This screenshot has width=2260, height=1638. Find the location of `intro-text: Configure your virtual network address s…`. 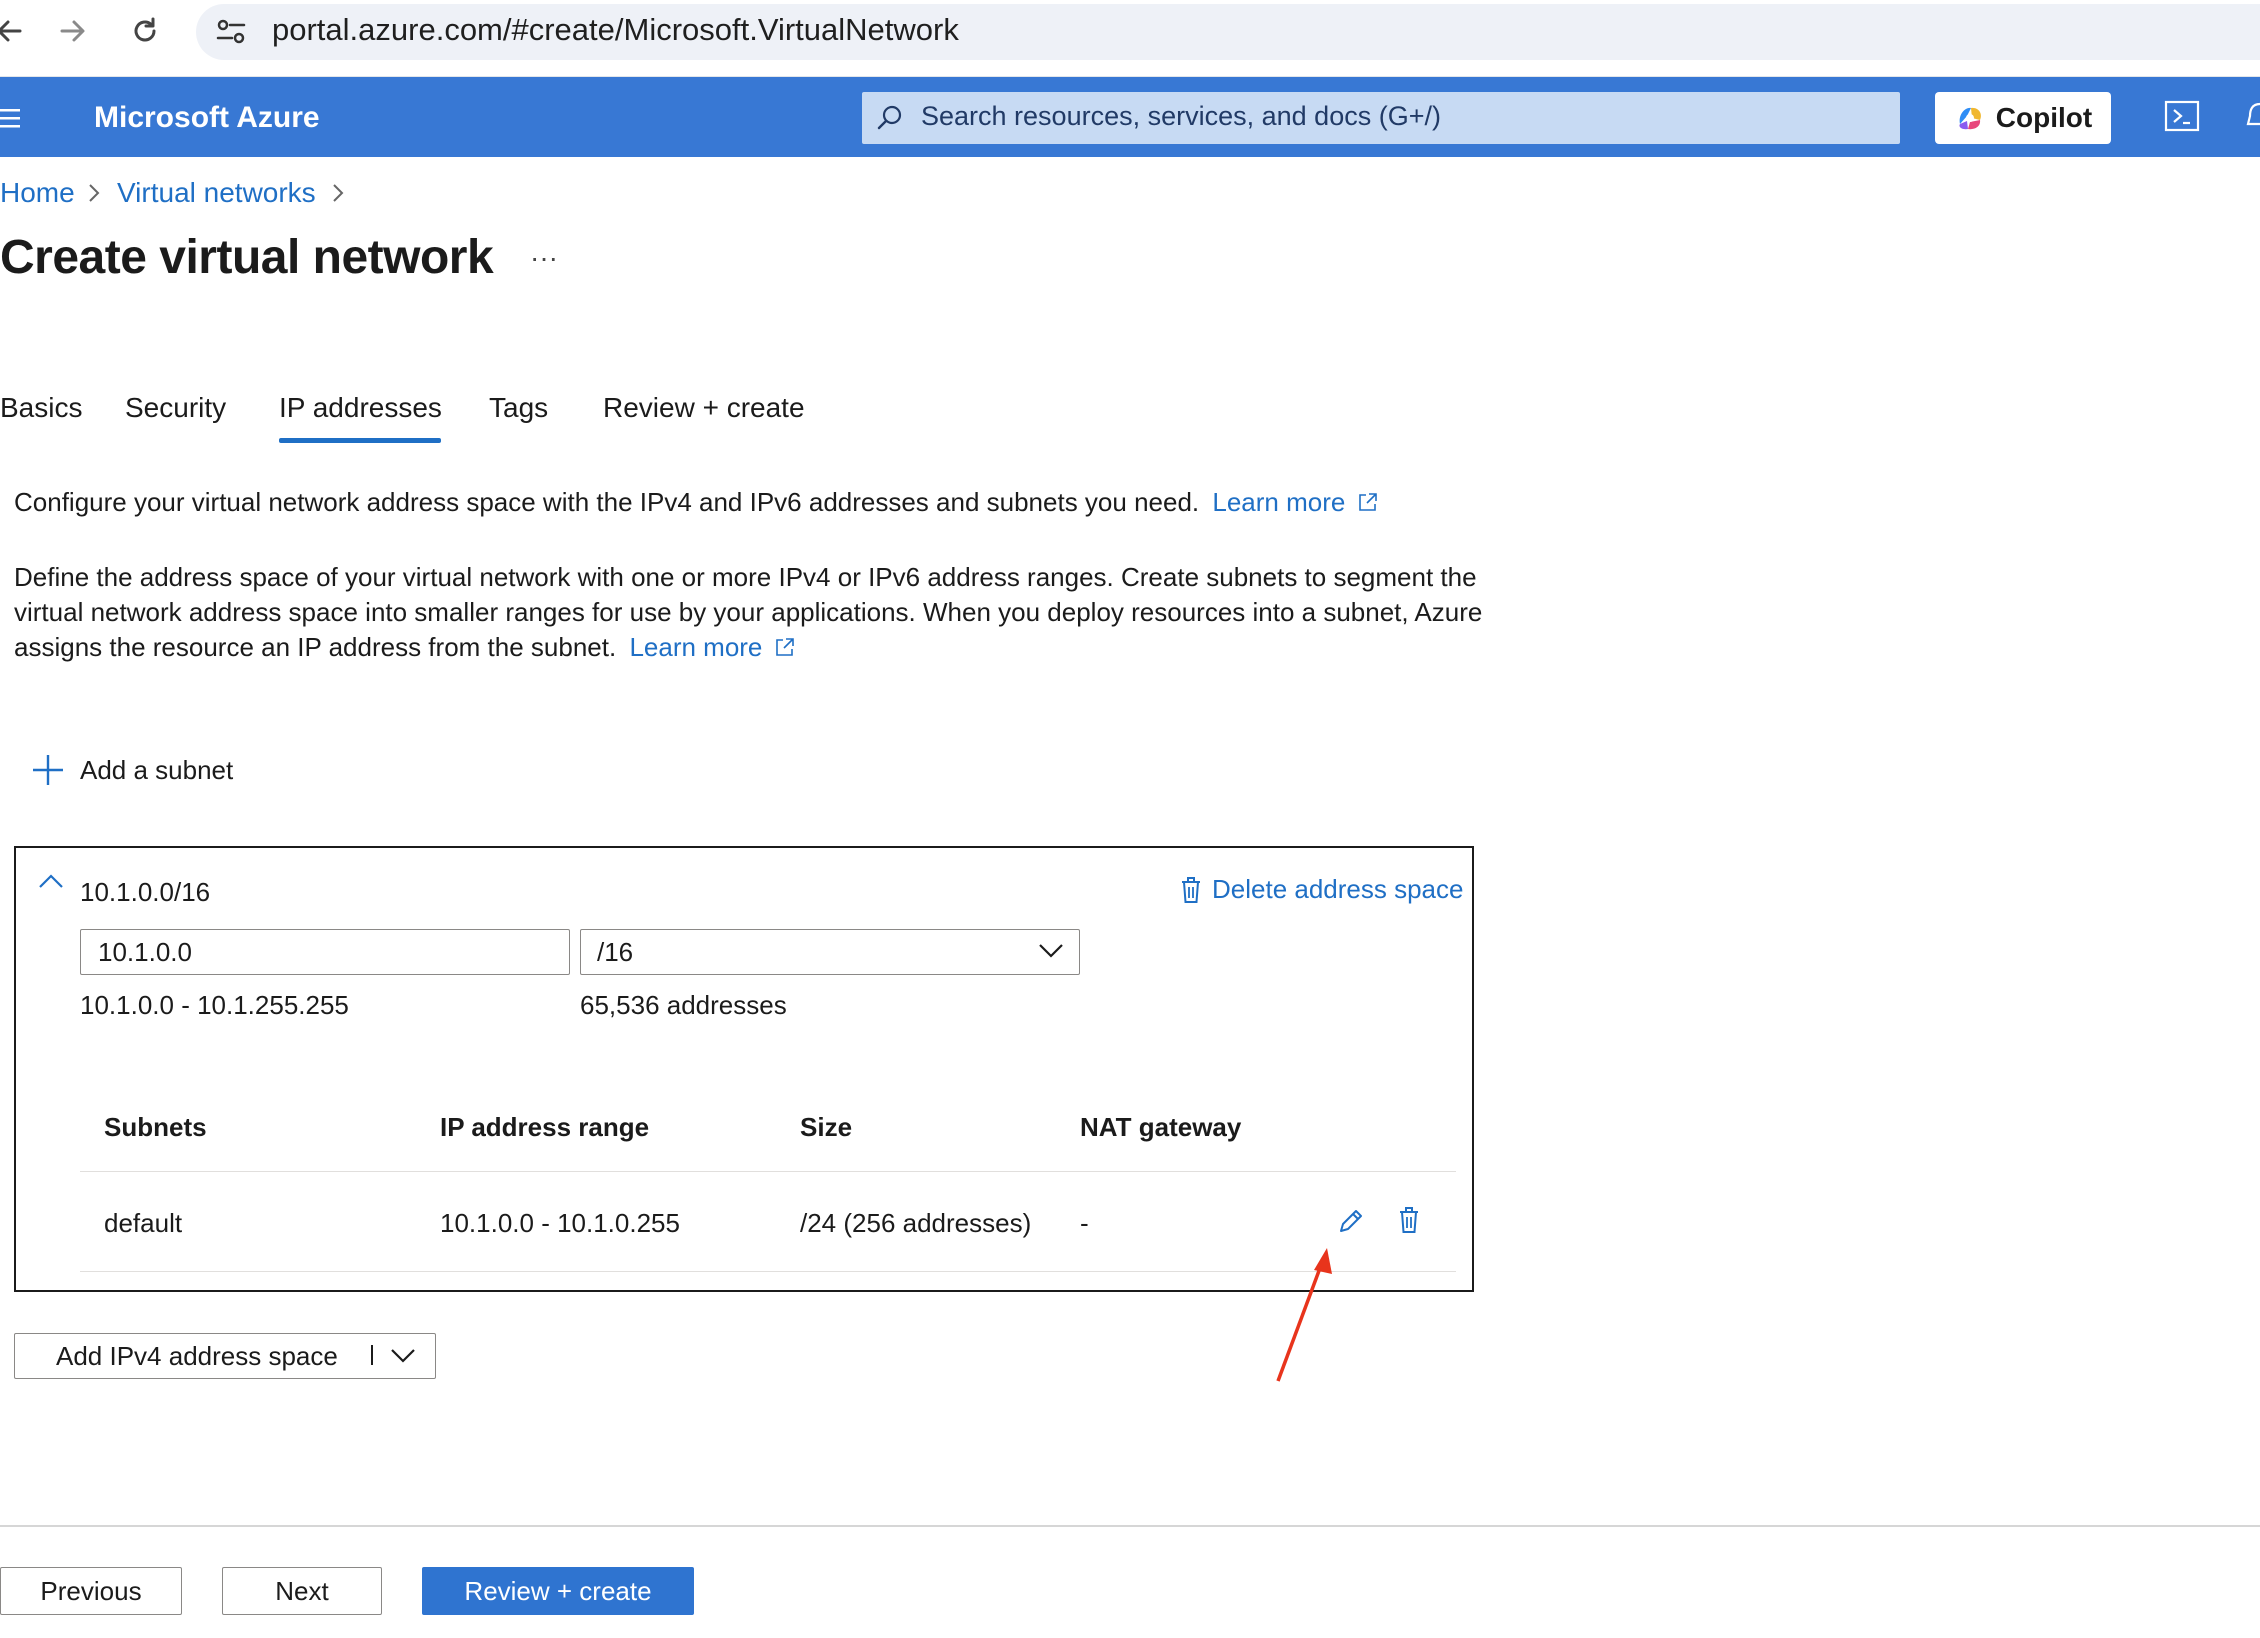

intro-text: Configure your virtual network address s… is located at coordinates (607, 502).